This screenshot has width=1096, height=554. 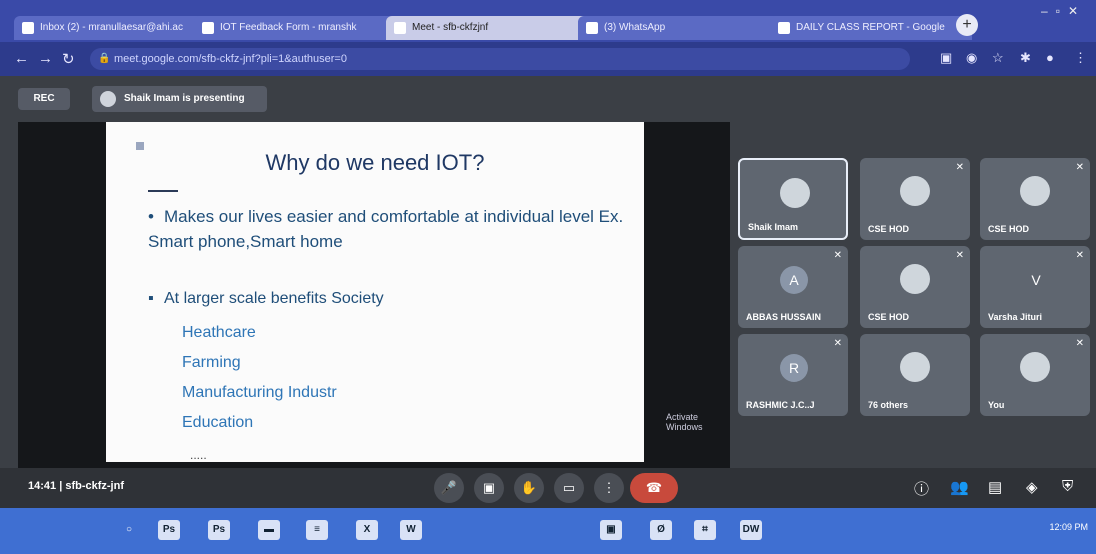 What do you see at coordinates (411, 530) in the screenshot?
I see `taskbar-app-icon: W` at bounding box center [411, 530].